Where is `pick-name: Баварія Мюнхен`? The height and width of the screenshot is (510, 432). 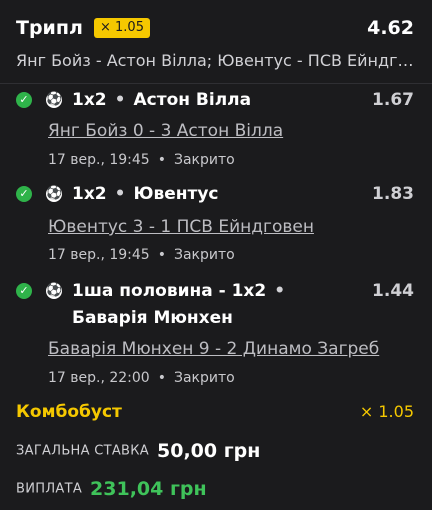 pick-name: Баварія Мюнхен is located at coordinates (152, 318).